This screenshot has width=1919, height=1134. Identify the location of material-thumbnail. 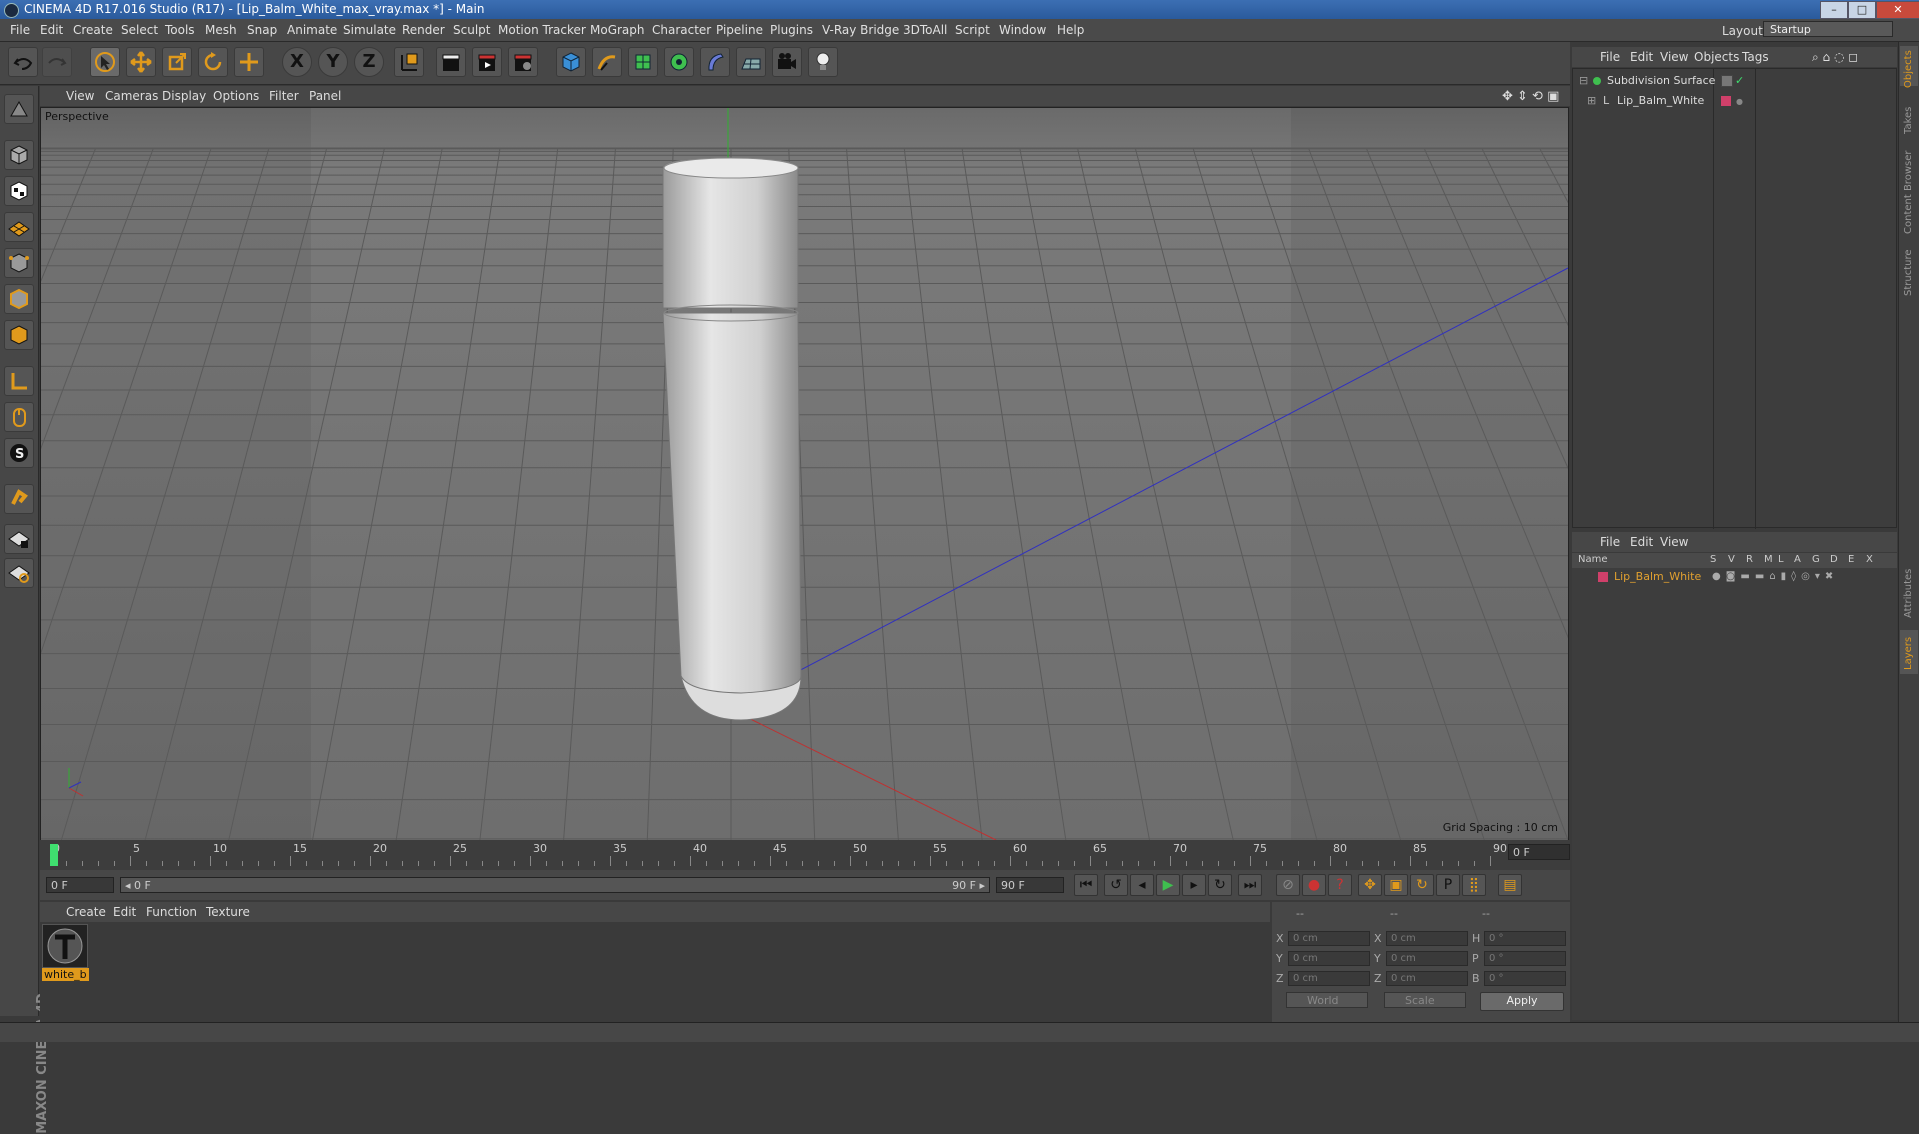
(65, 946).